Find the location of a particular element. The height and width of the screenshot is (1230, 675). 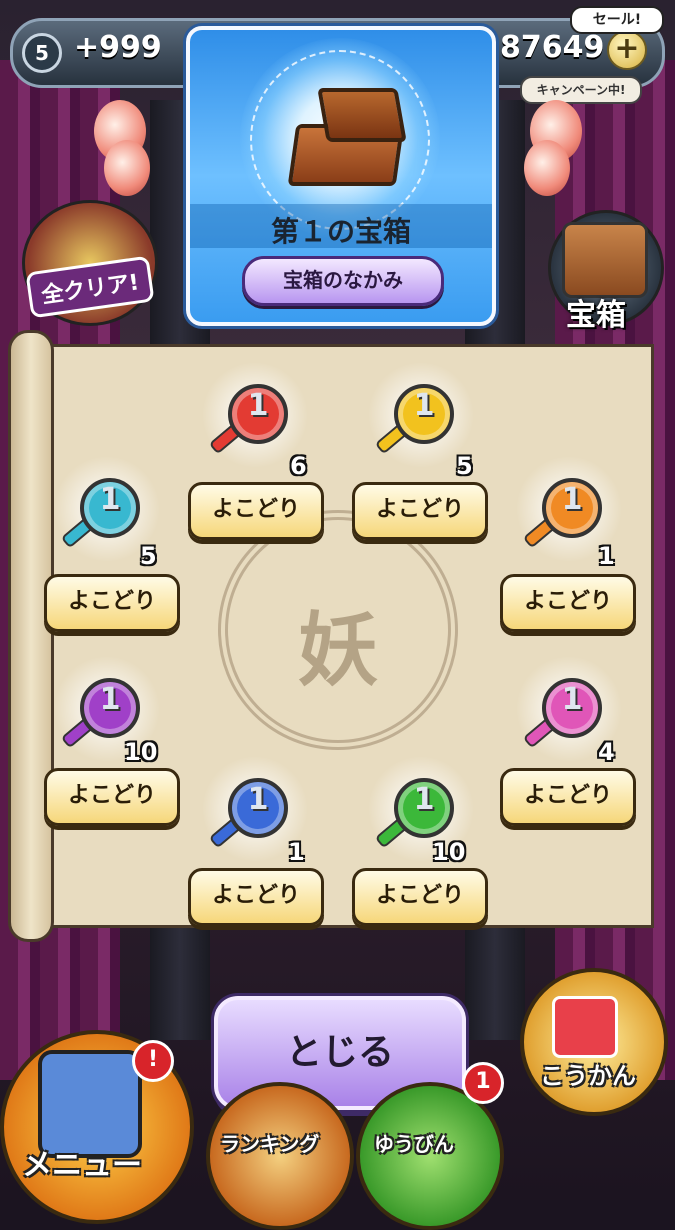

scroll-roll is located at coordinates (31, 636).